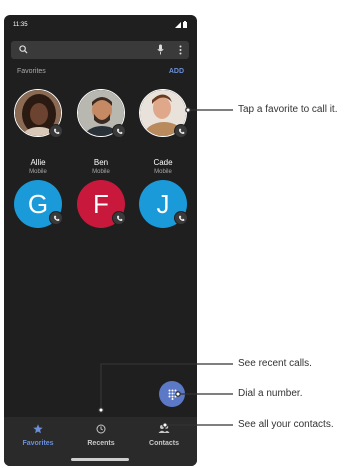 The width and height of the screenshot is (364, 468). I want to click on callout-contacts-text: See all your contacts., so click(286, 424).